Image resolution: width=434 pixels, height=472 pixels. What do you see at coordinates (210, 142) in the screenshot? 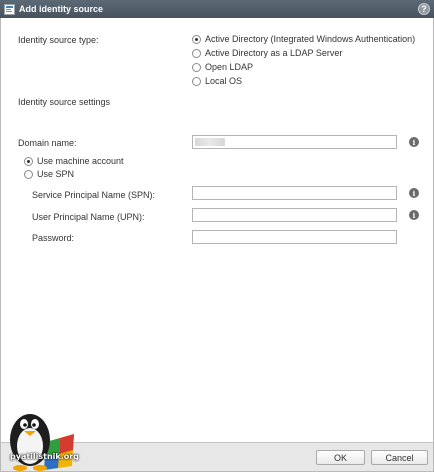
I see `obscured-domain-value` at bounding box center [210, 142].